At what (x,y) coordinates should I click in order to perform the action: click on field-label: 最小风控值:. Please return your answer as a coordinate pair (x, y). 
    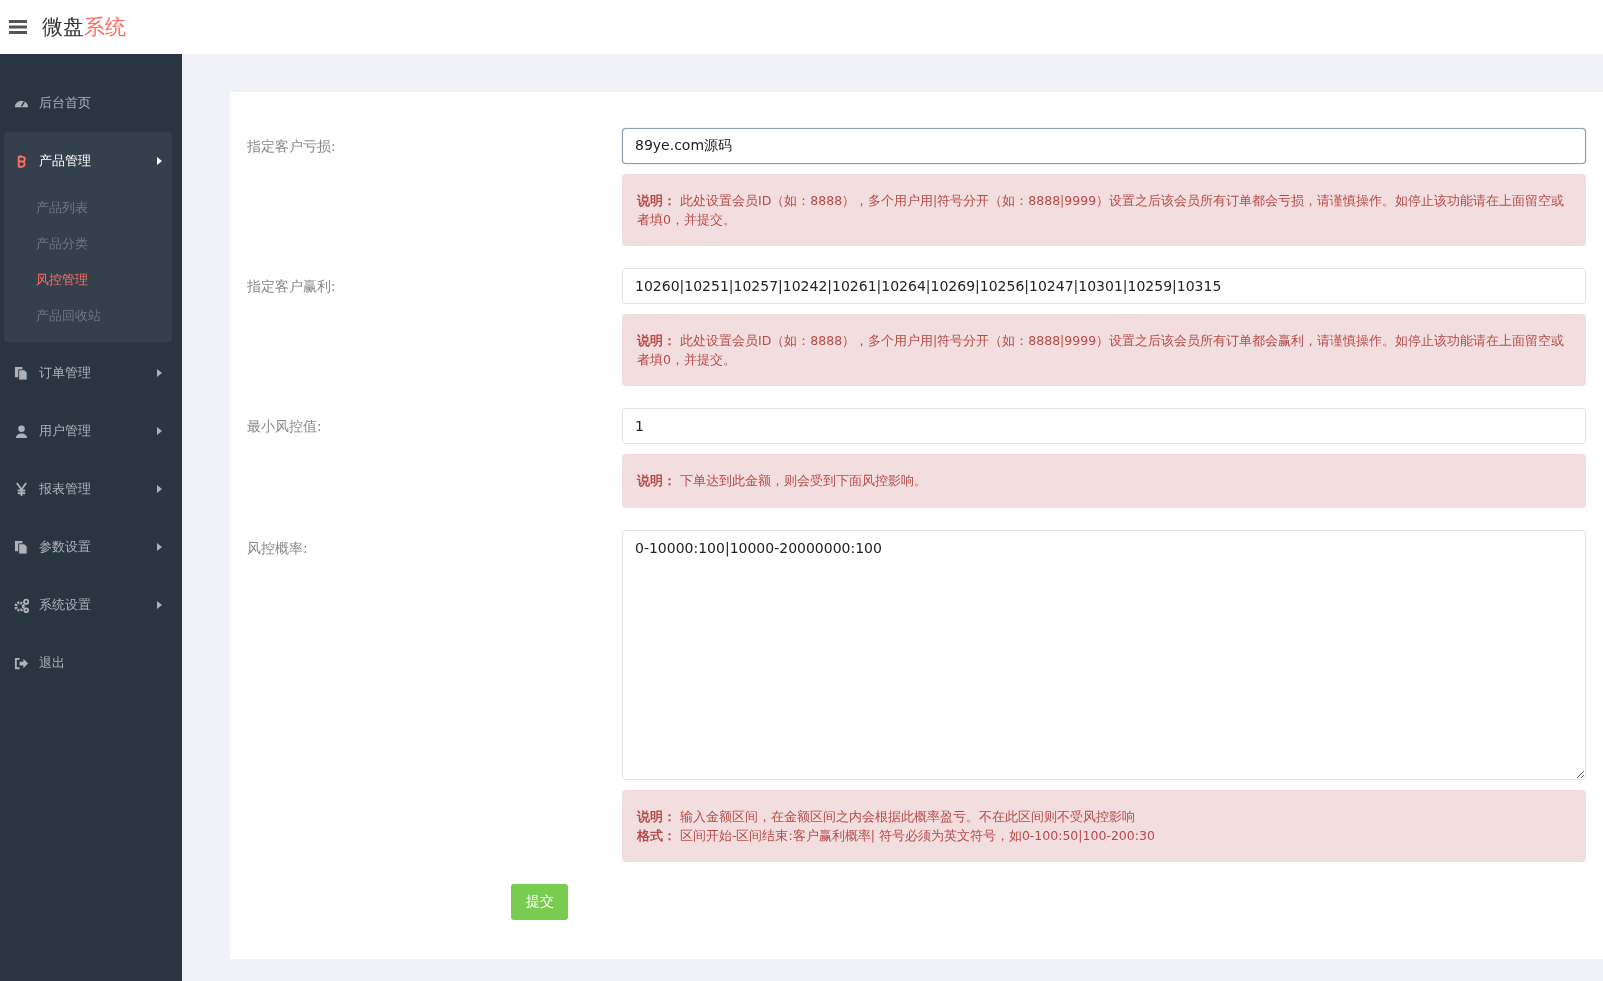
    Looking at the image, I should click on (285, 426).